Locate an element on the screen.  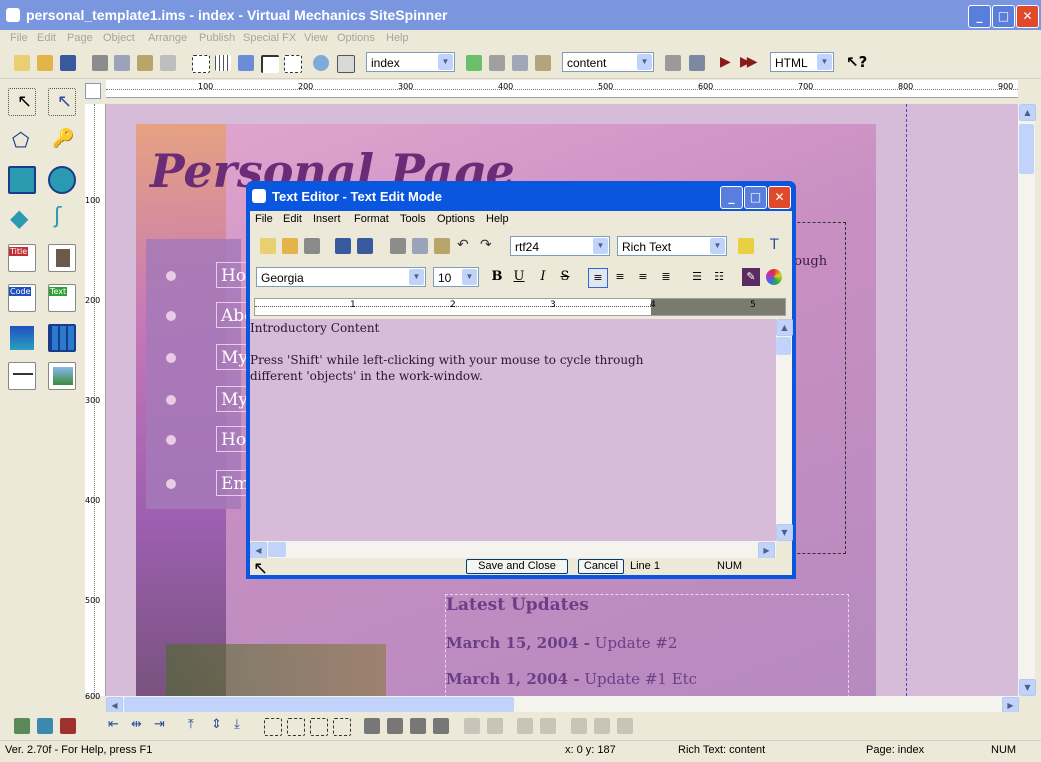
dialog-close-button: ✕ is located at coordinates (779, 197).